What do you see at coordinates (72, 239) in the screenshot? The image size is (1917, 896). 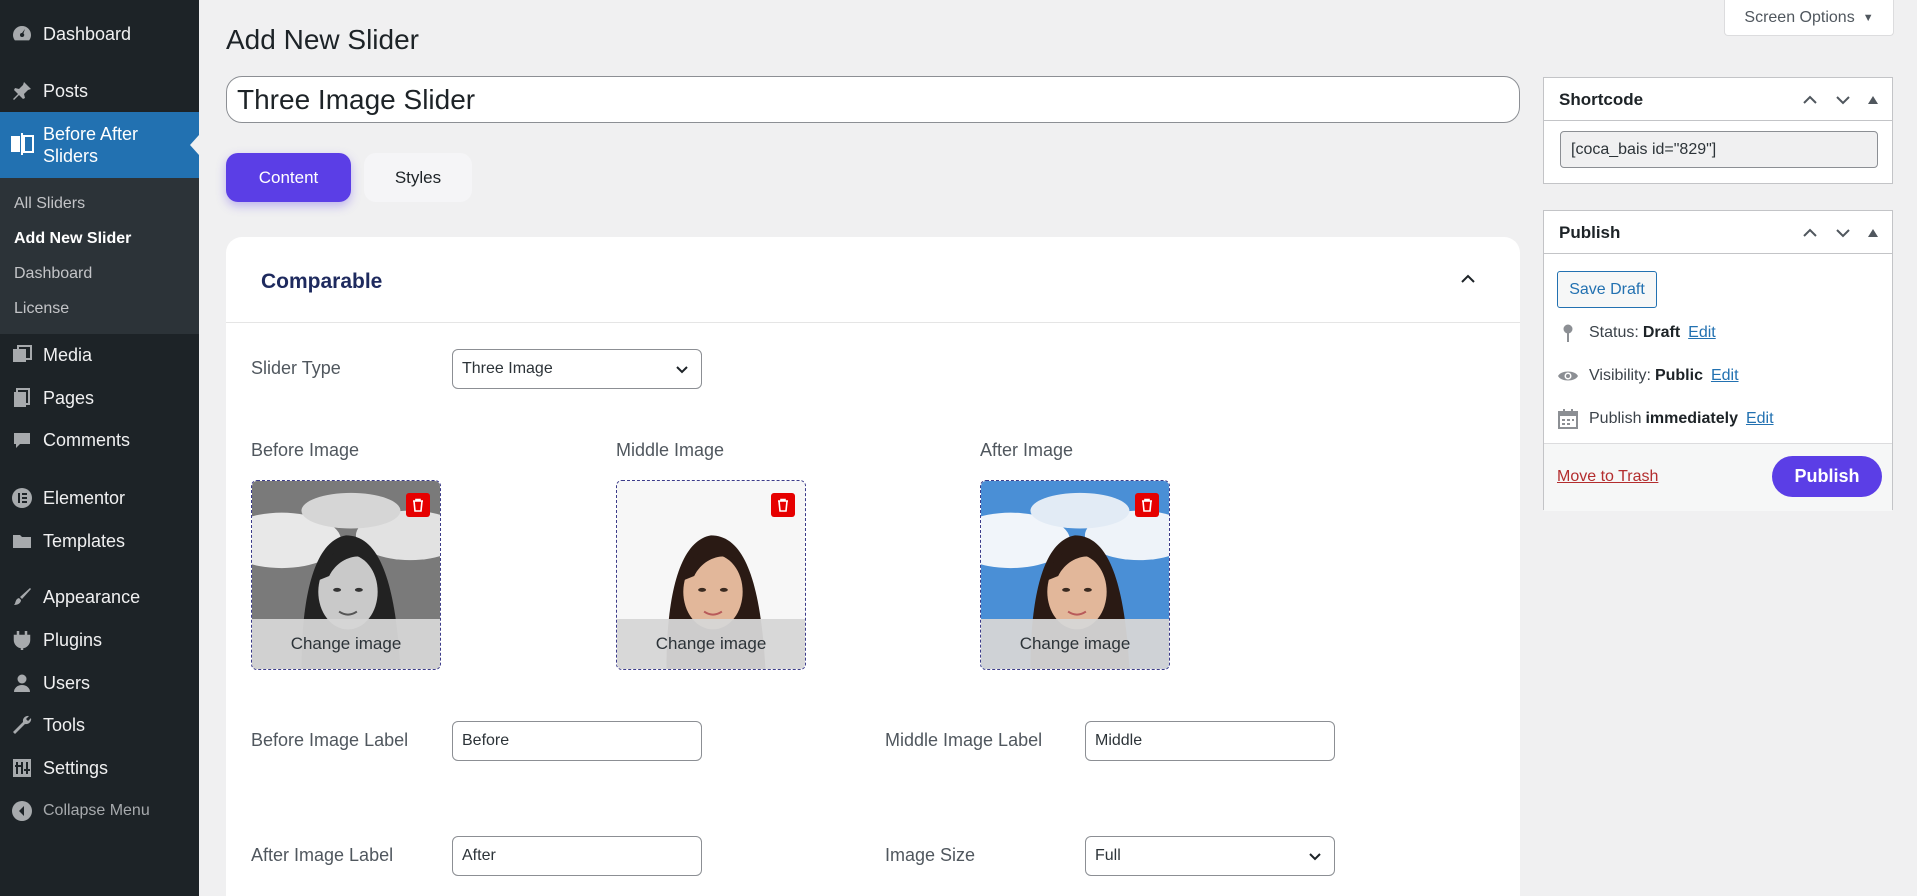 I see `submenu-add-new-slider: Add New Slider` at bounding box center [72, 239].